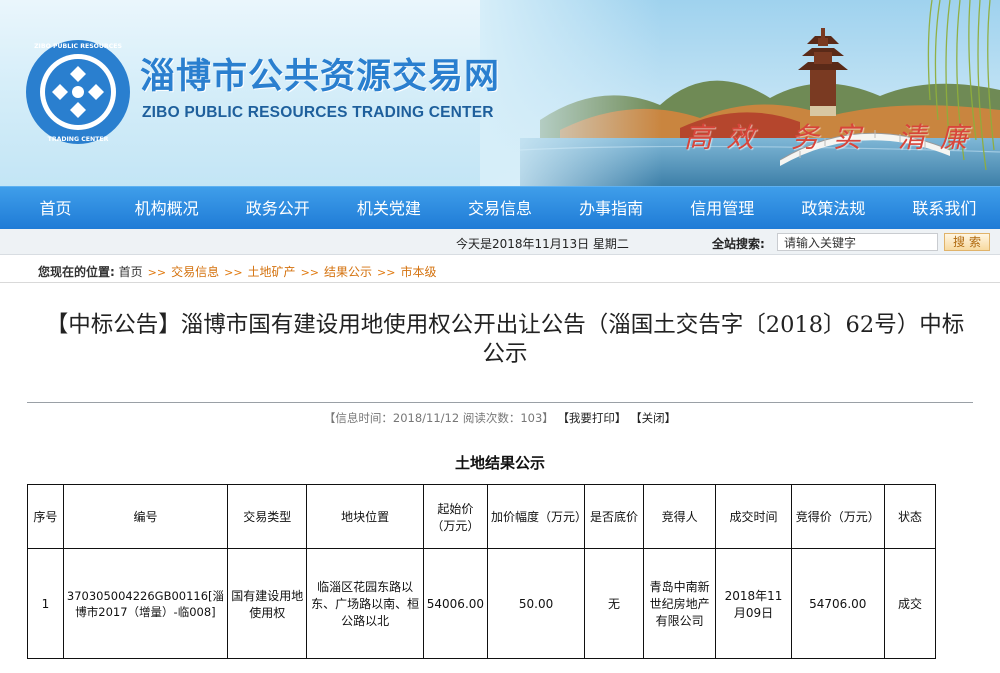 This screenshot has height=673, width=1000. Describe the element at coordinates (195, 272) in the screenshot. I see `breadcrumb-trade-info: 交易信息` at that location.